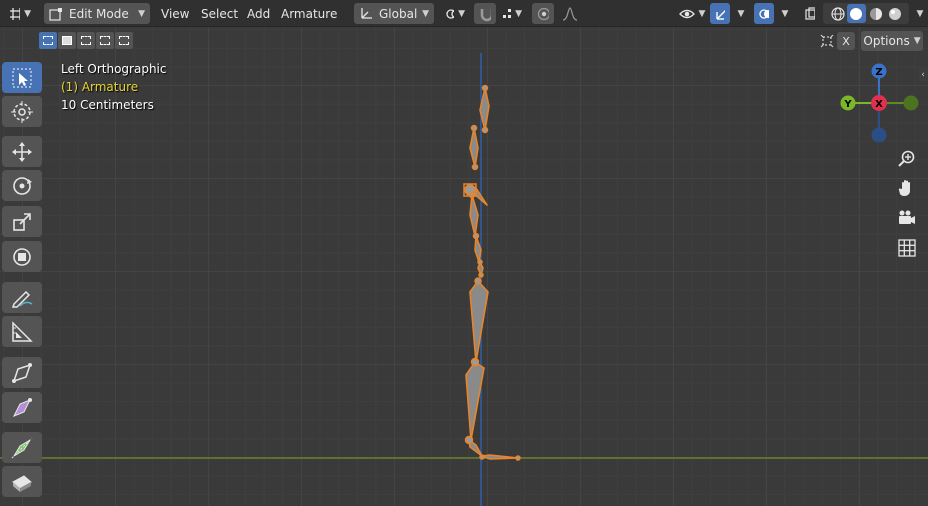 The image size is (928, 506). I want to click on eye-icon, so click(686, 13).